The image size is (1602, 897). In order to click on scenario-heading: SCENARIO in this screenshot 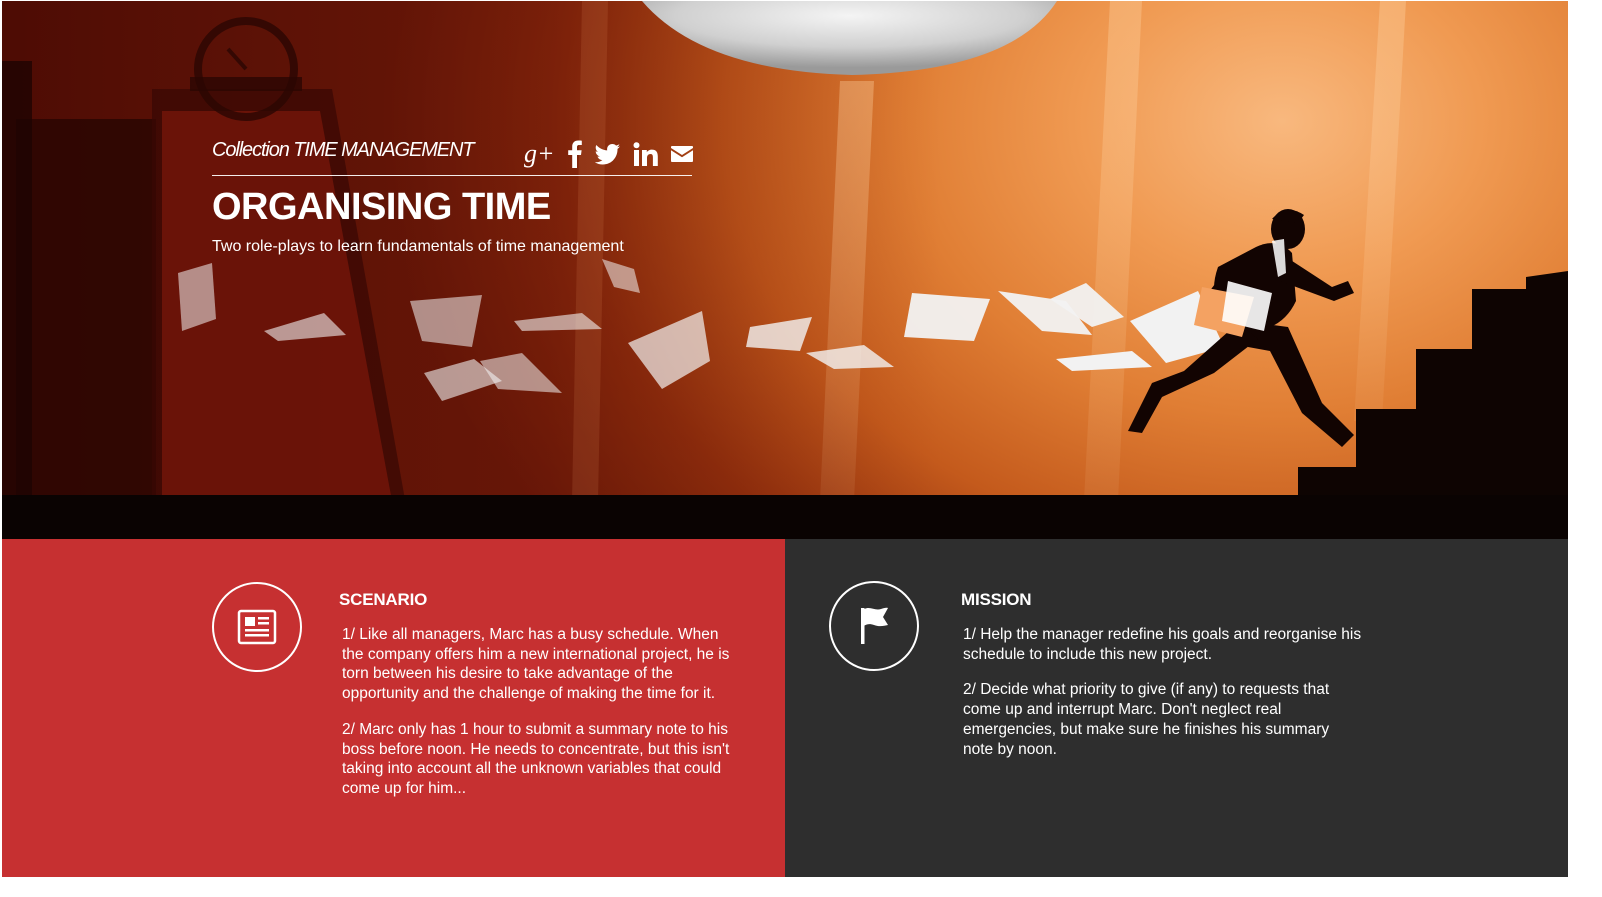, I will do `click(383, 599)`.